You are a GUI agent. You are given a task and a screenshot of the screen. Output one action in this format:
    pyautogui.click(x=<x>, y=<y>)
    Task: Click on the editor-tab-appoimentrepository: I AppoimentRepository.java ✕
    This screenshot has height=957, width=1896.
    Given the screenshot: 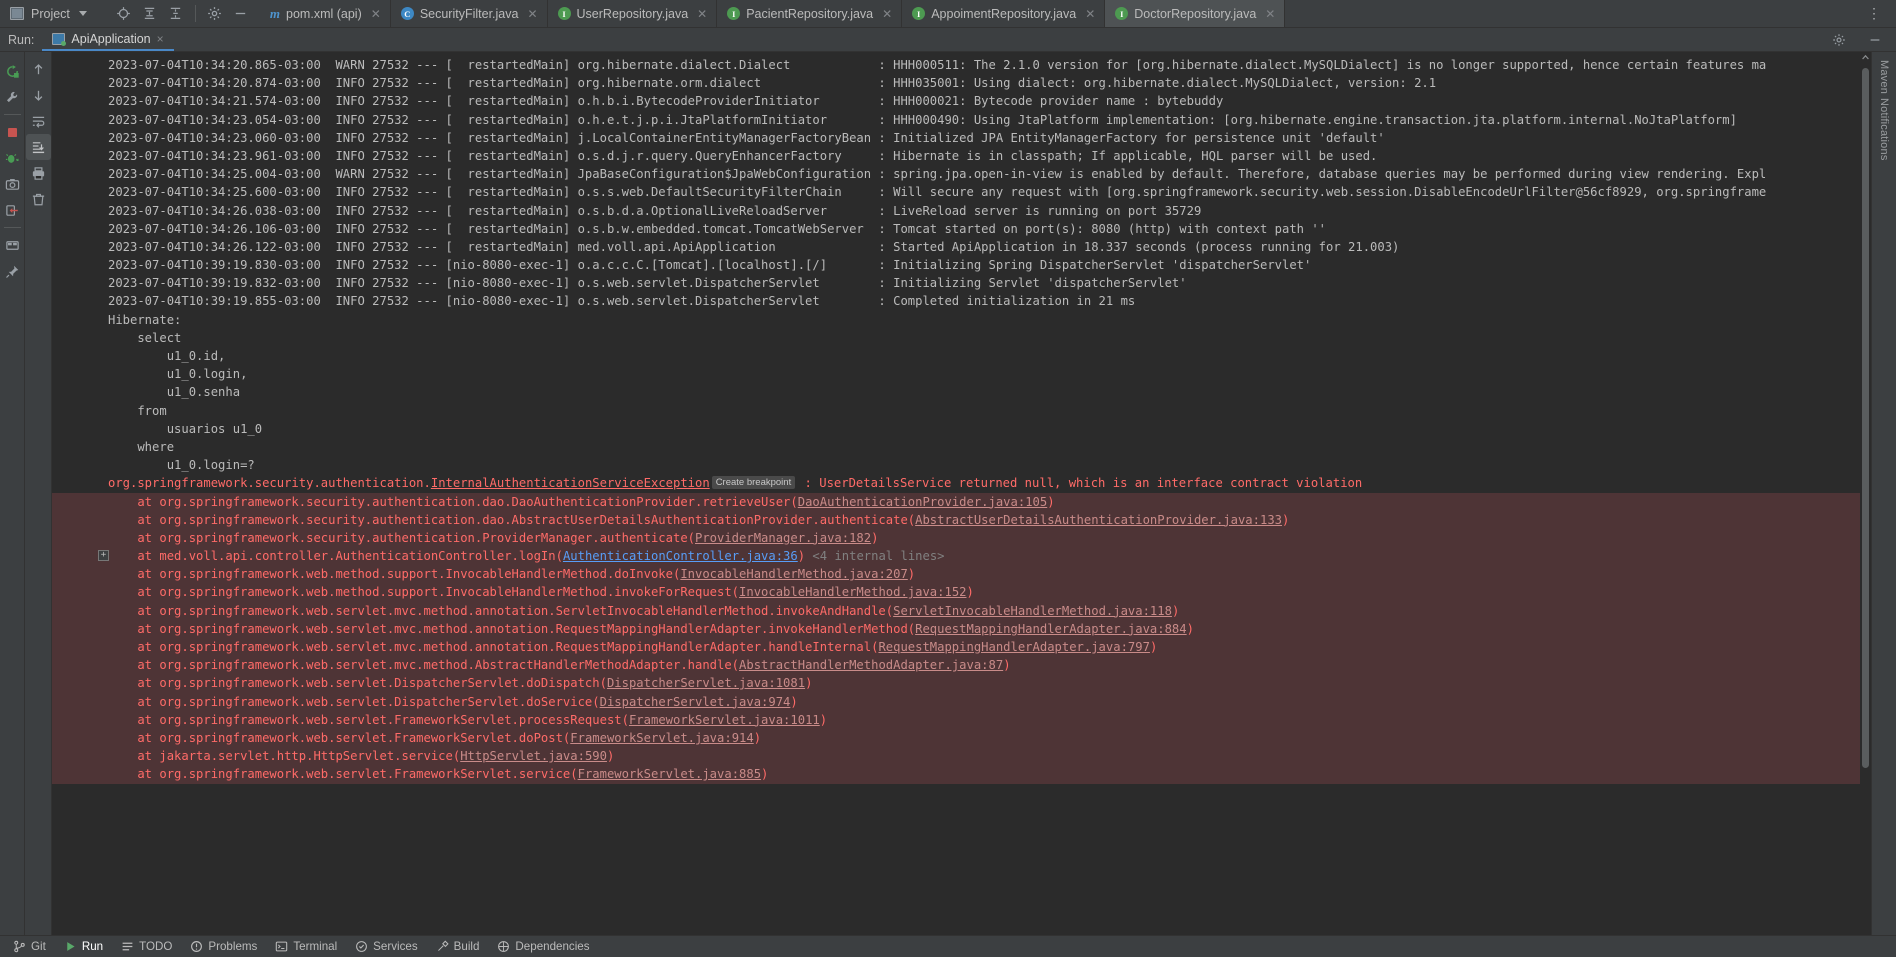 What is the action you would take?
    pyautogui.click(x=1004, y=13)
    